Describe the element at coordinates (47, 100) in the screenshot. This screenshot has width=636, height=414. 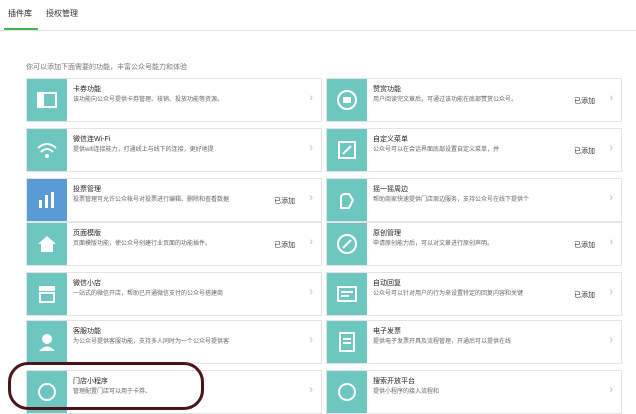
I see `card-icon` at that location.